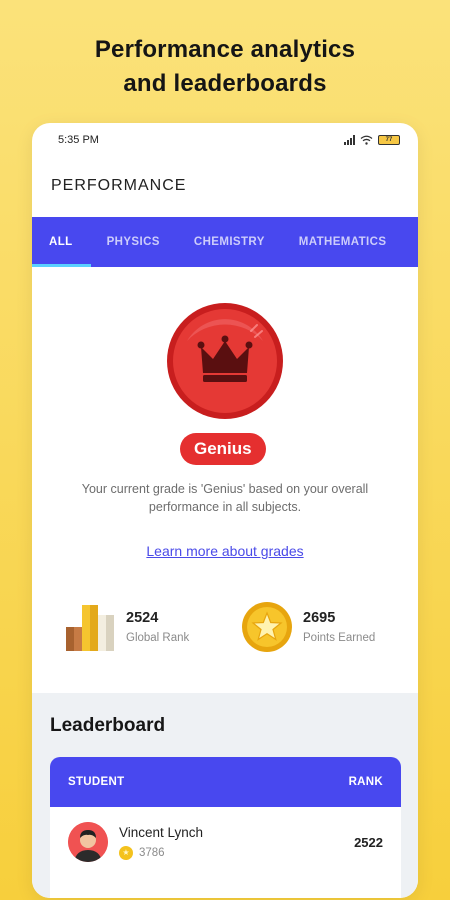 This screenshot has height=900, width=450. What do you see at coordinates (225, 842) in the screenshot?
I see `table-row: Vincent Lynch ★ 3786 2522` at bounding box center [225, 842].